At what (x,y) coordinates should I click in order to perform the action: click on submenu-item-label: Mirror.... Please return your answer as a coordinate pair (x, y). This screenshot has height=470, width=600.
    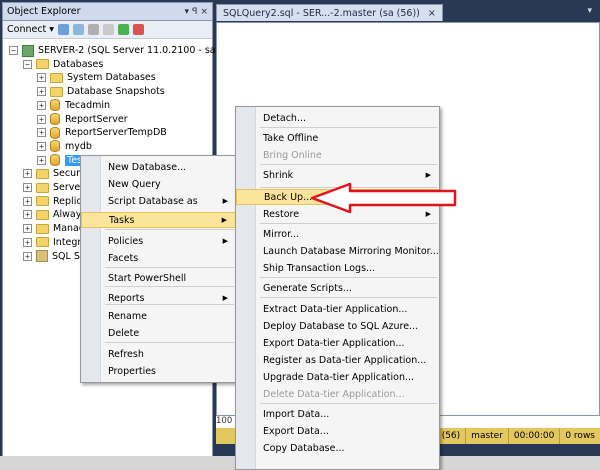
    Looking at the image, I should click on (281, 234).